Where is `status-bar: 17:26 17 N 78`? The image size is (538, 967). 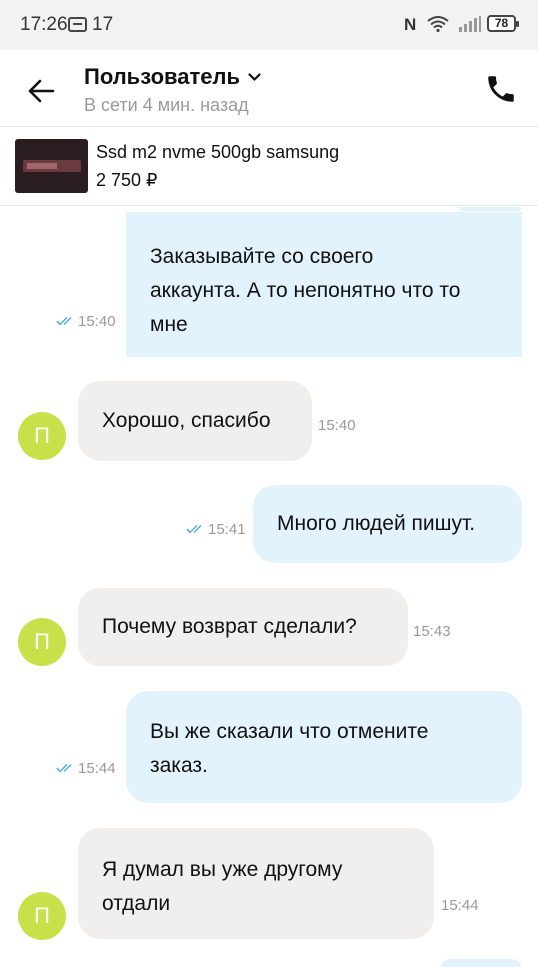 status-bar: 17:26 17 N 78 is located at coordinates (269, 25).